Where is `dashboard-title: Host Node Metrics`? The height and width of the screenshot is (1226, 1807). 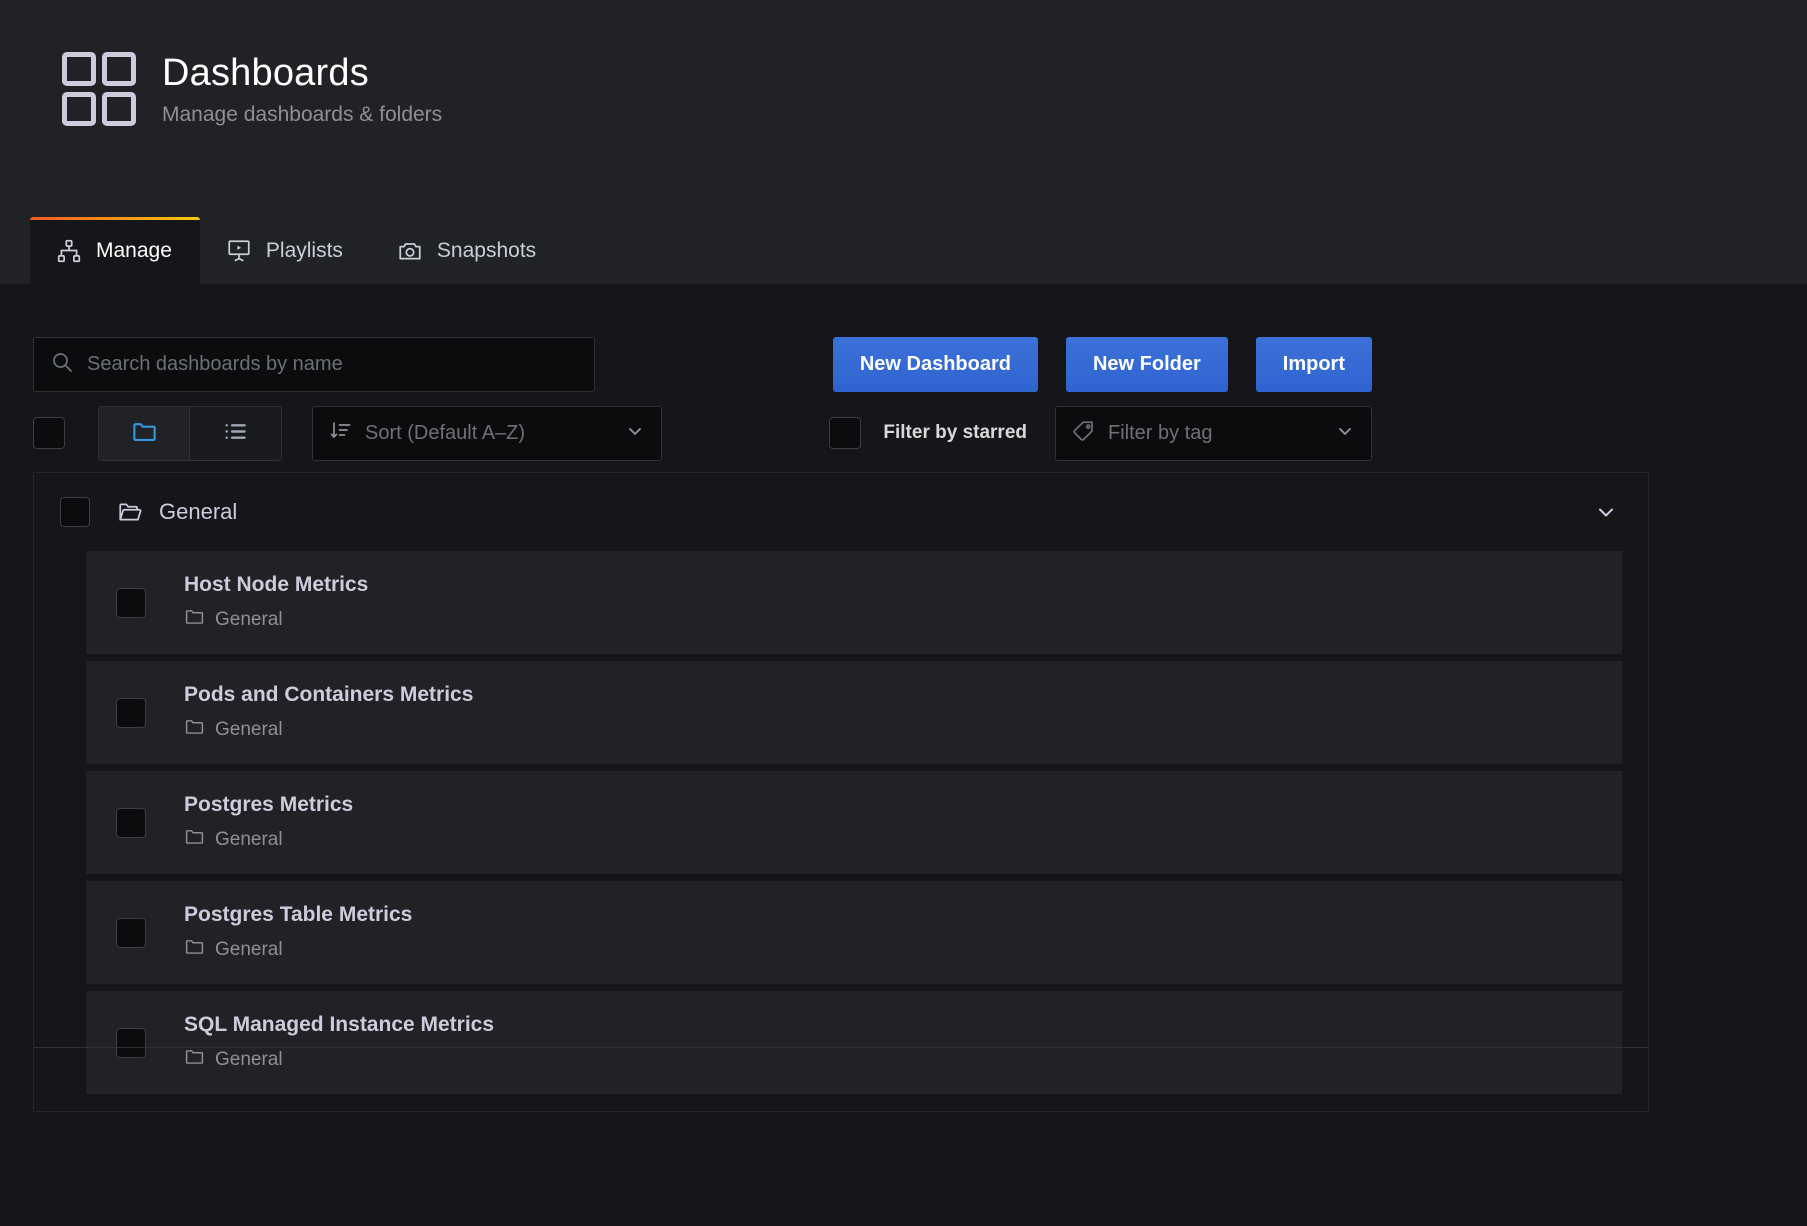
dashboard-title: Host Node Metrics is located at coordinates (276, 584).